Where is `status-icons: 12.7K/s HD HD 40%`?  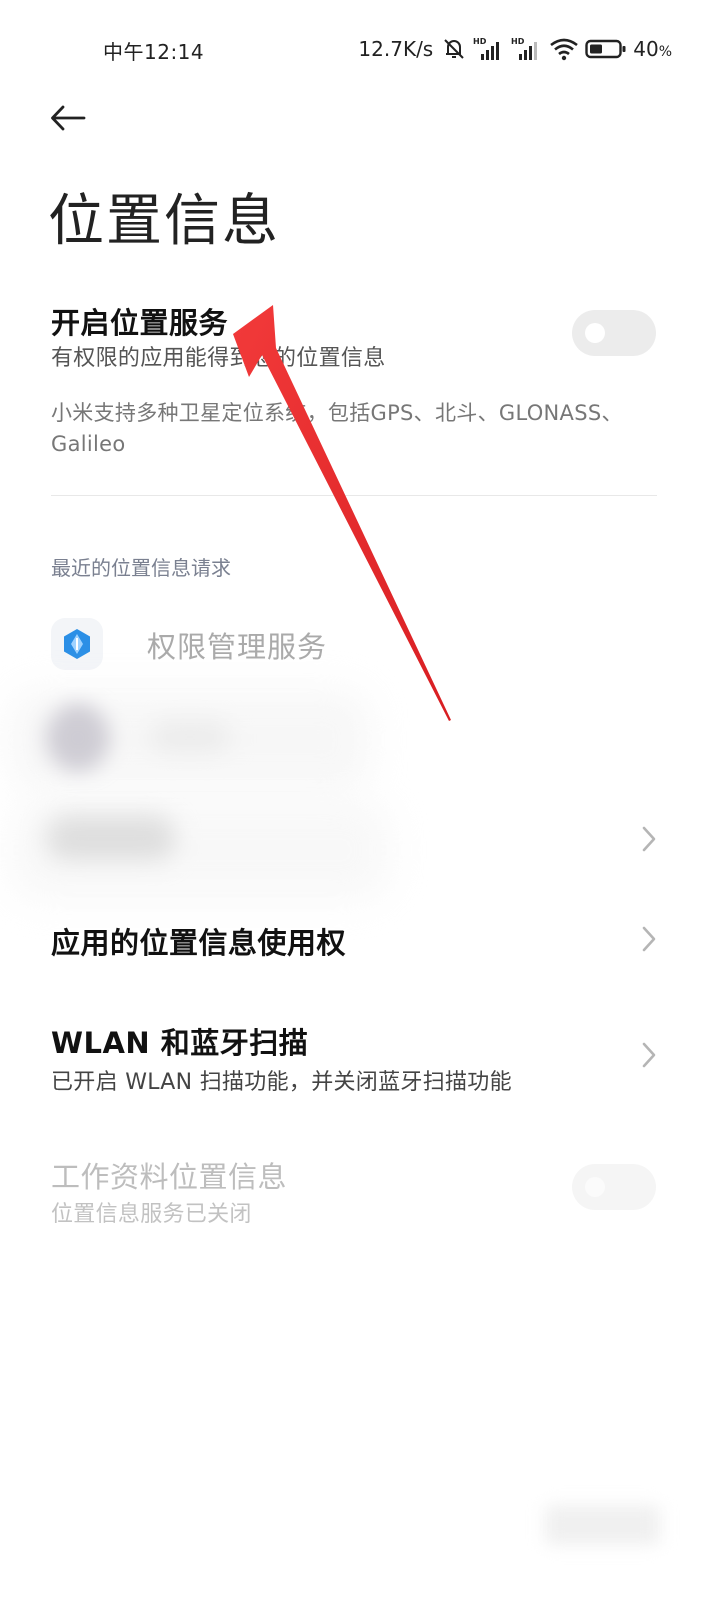 status-icons: 12.7K/s HD HD 40% is located at coordinates (515, 49).